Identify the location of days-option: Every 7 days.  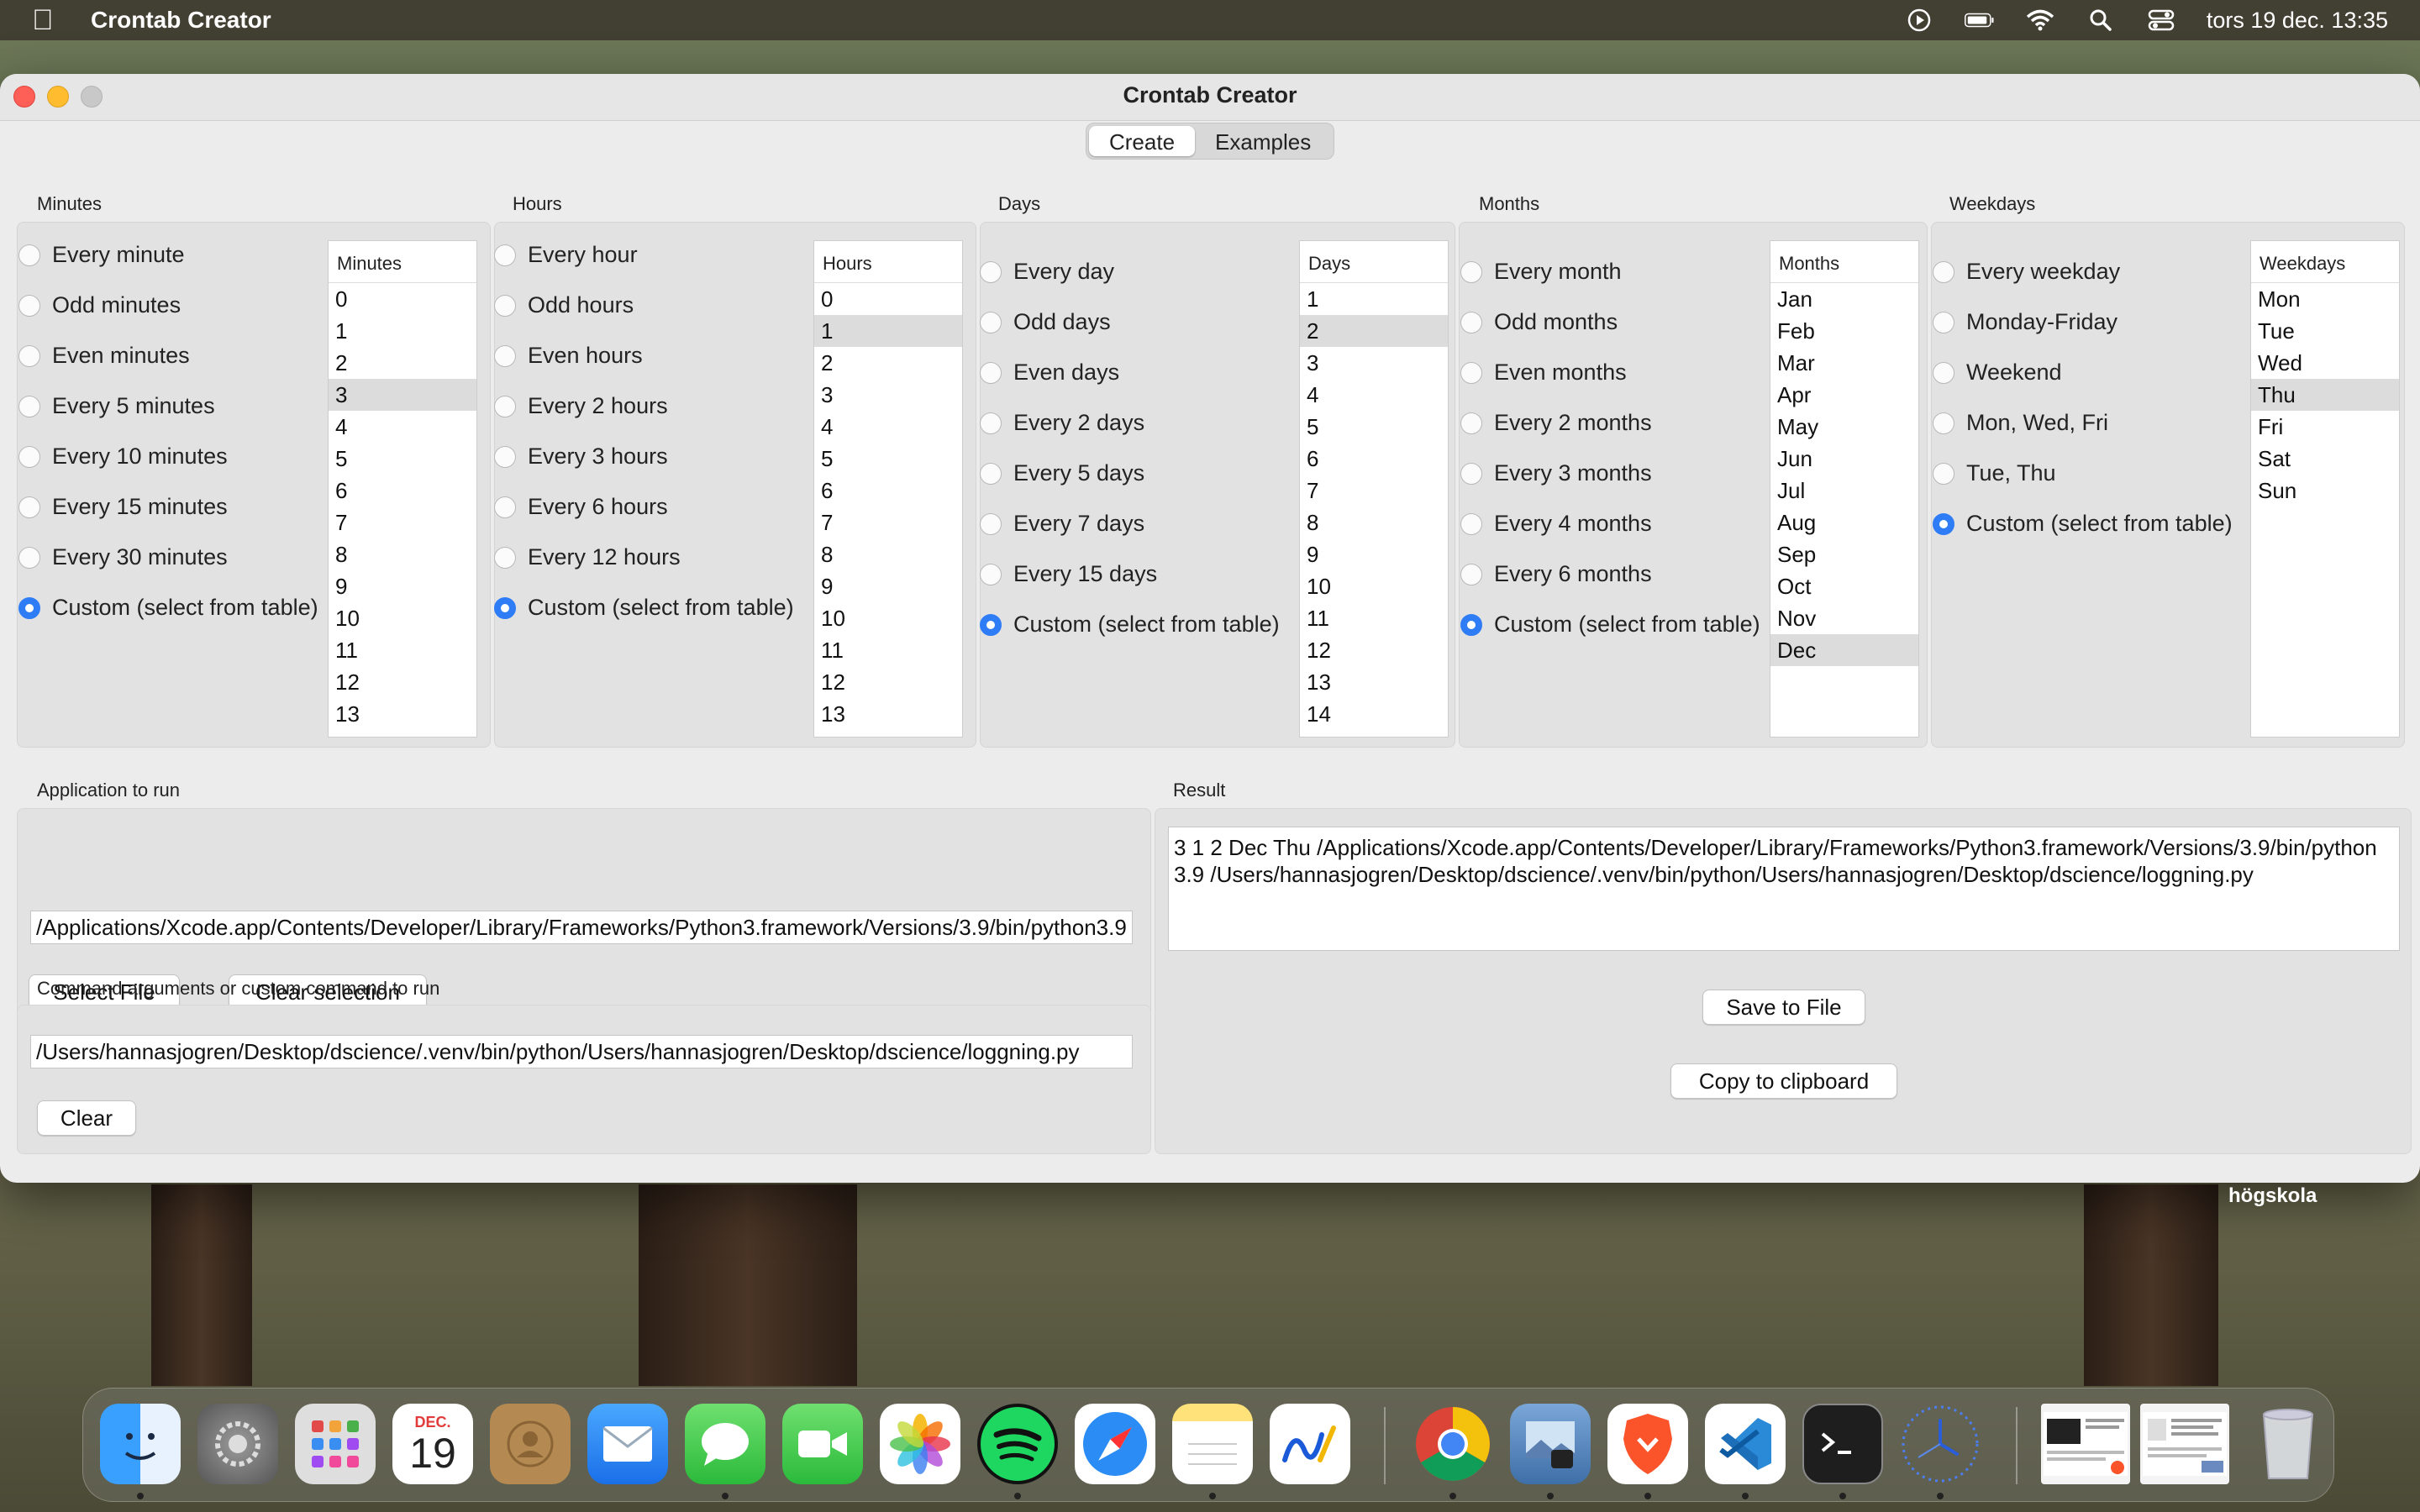
(1062, 524).